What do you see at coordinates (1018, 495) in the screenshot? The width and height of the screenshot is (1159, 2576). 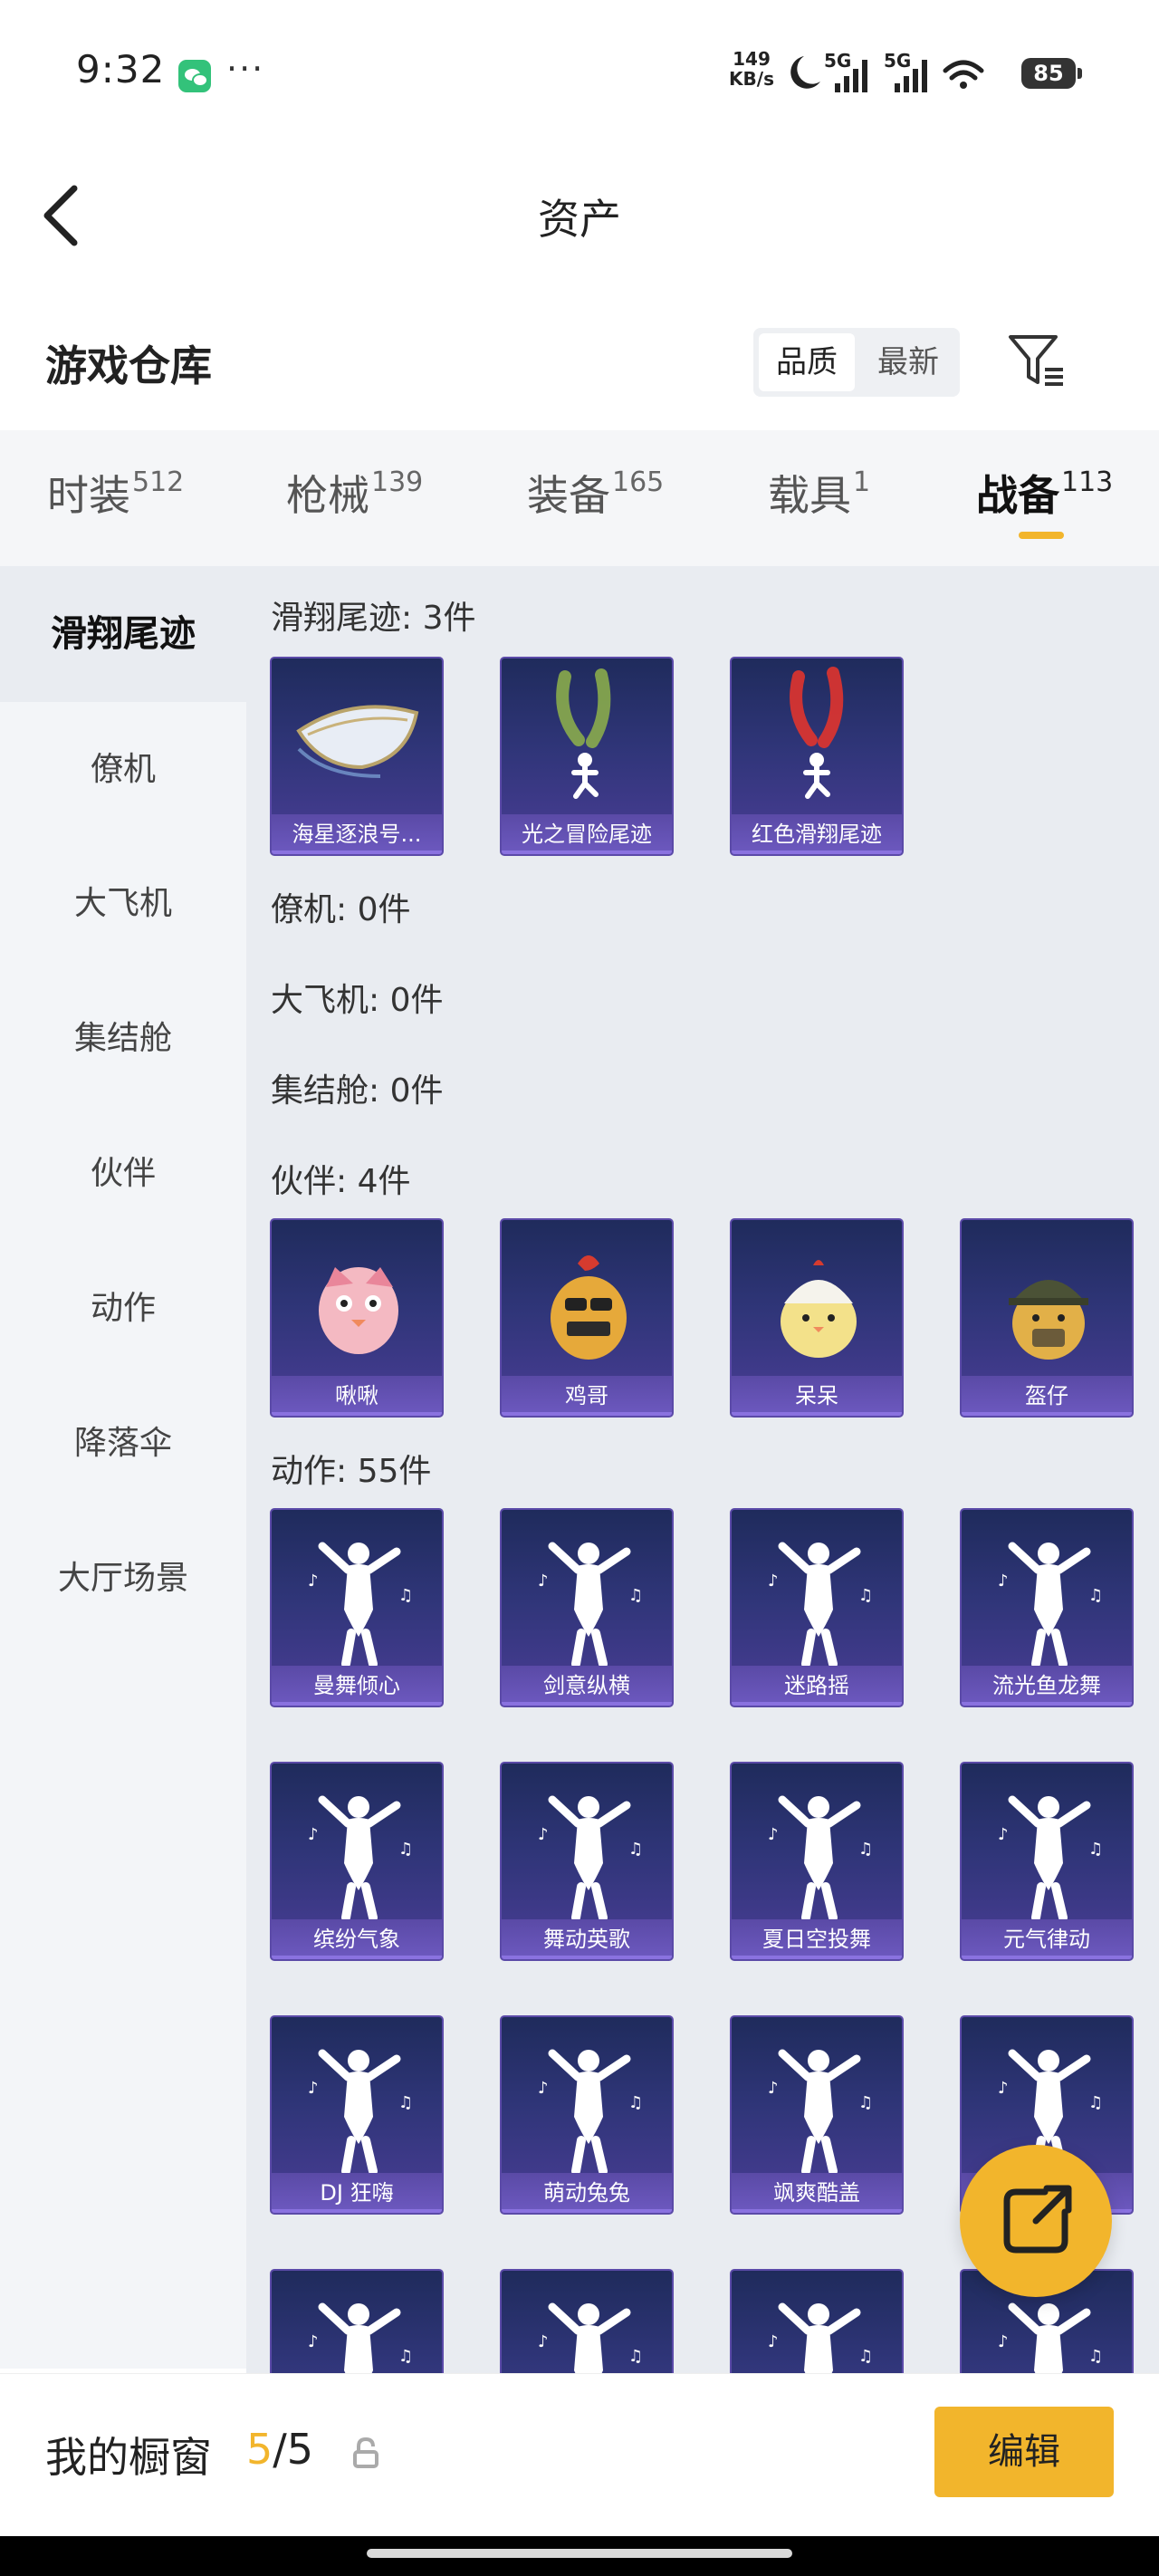 I see `tab-label: 战备` at bounding box center [1018, 495].